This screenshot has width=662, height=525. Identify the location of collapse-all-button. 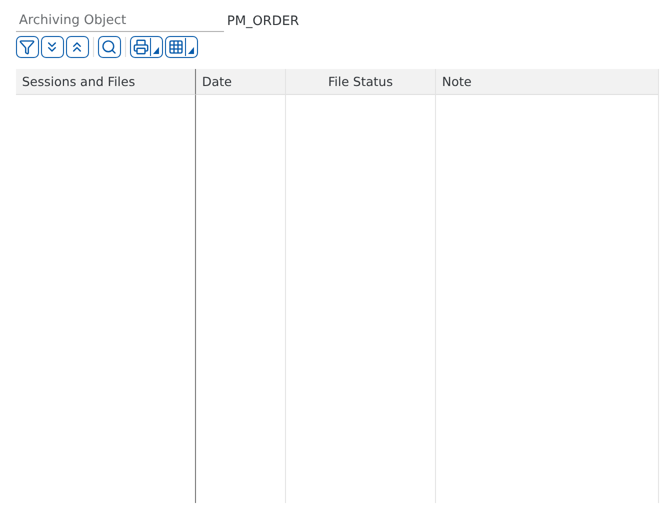
(77, 47).